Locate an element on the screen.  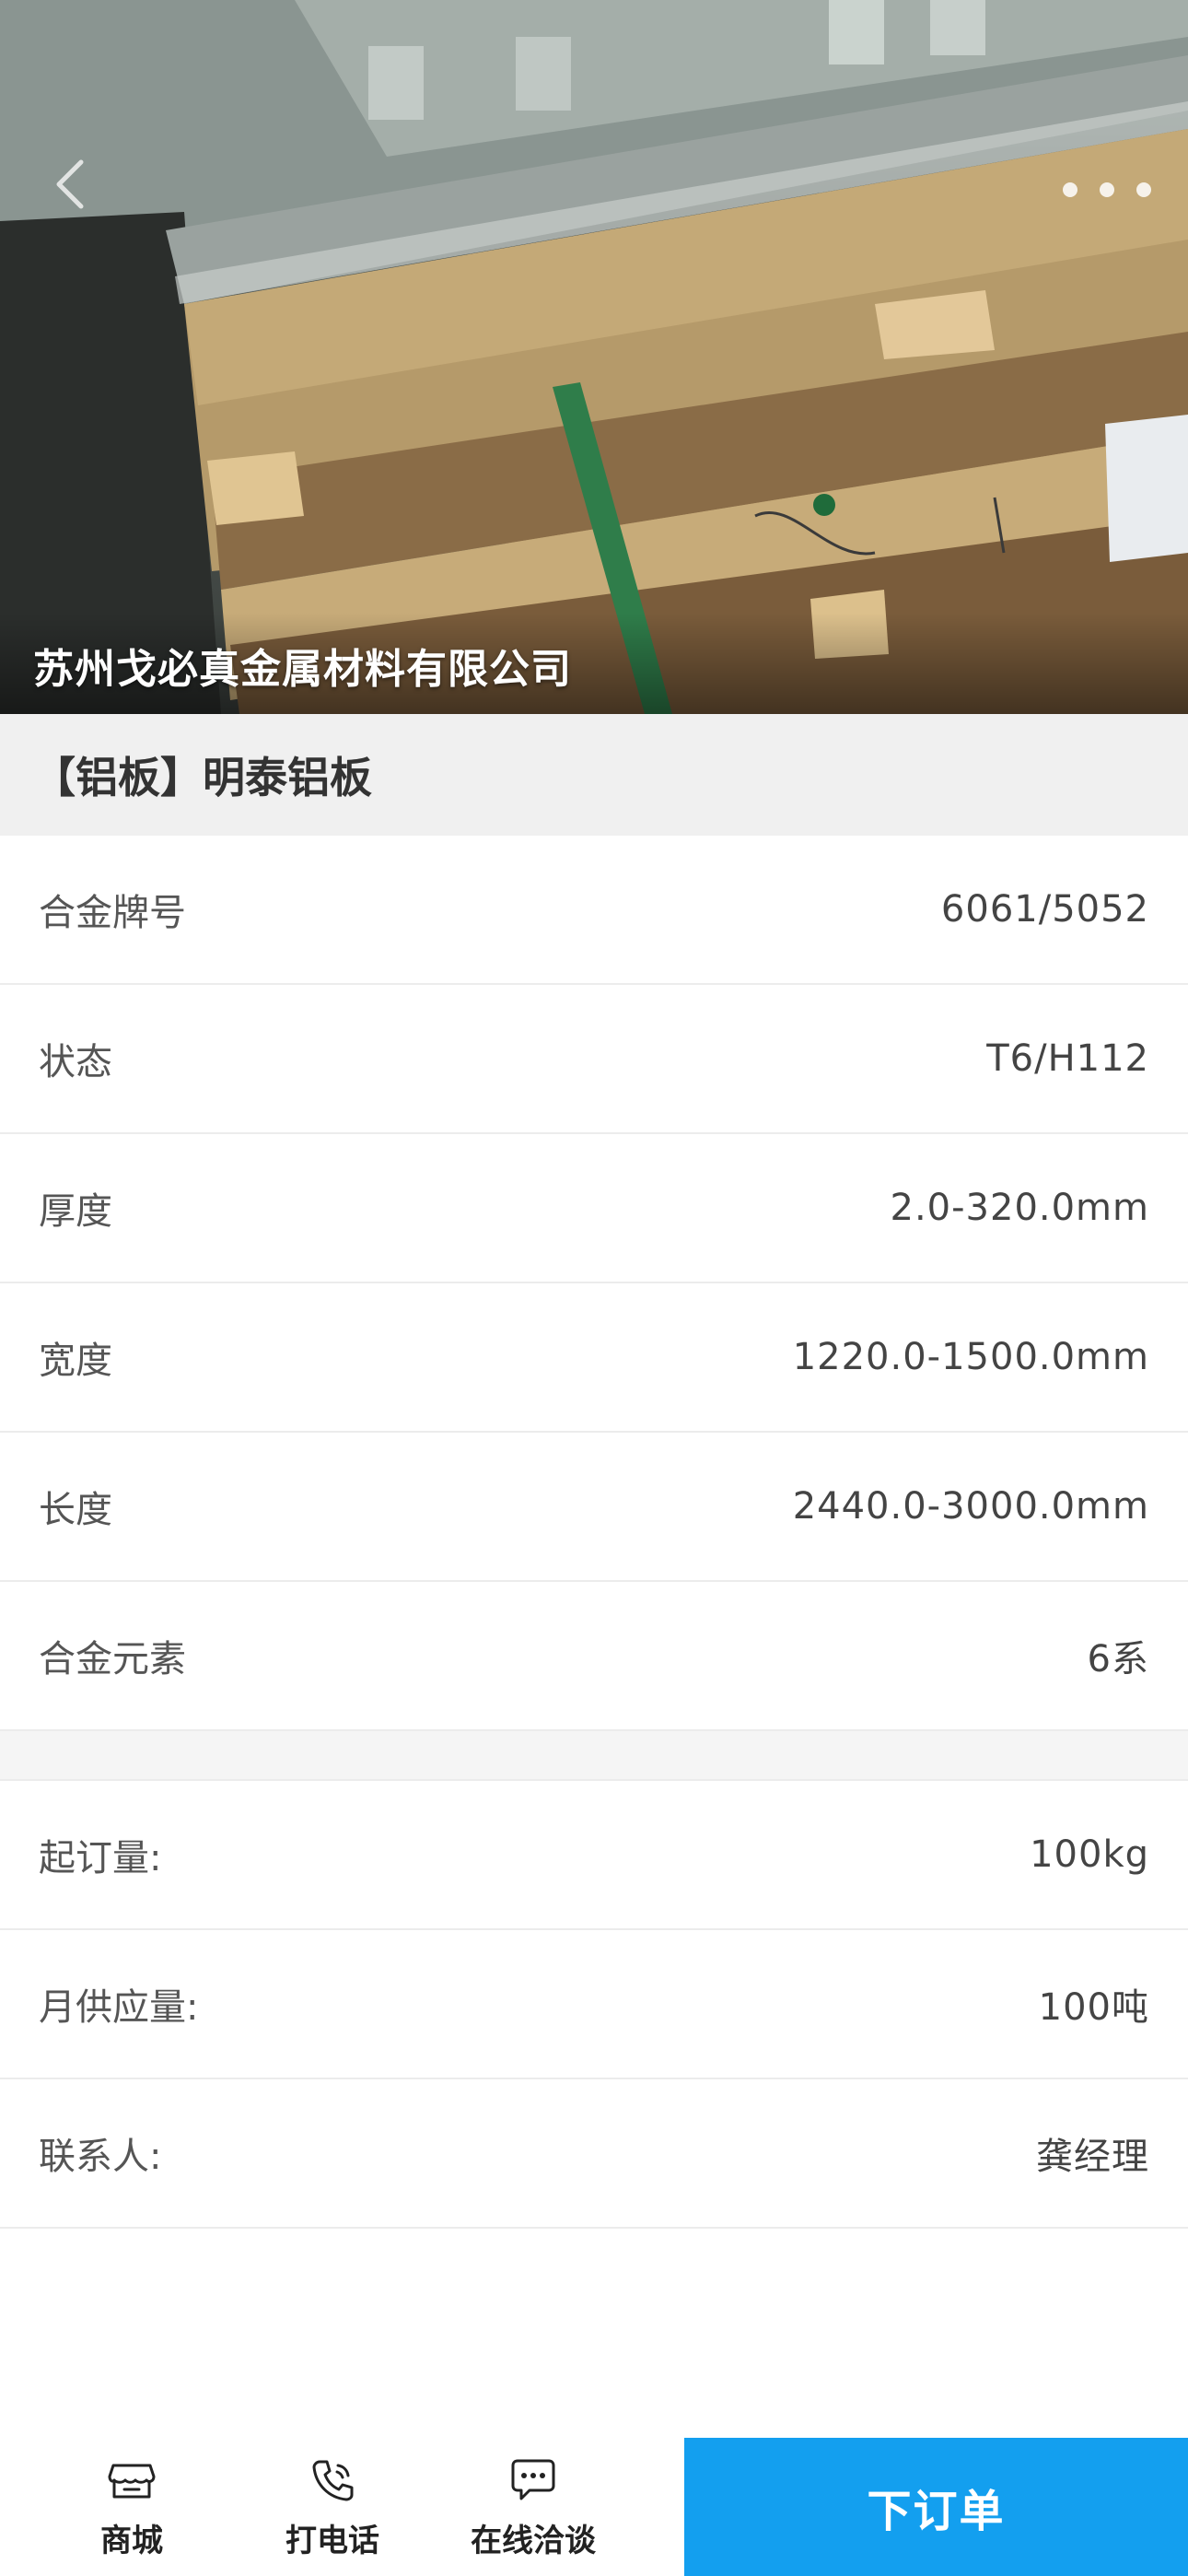
product-title-bar: 【铝板】明泰铝板 is located at coordinates (594, 775).